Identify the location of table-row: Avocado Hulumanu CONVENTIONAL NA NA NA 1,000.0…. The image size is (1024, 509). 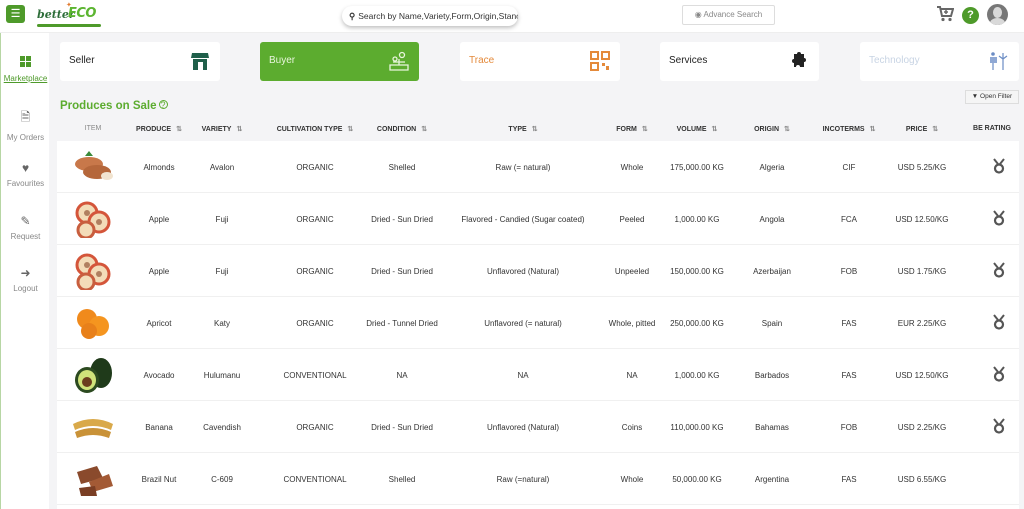
(538, 375).